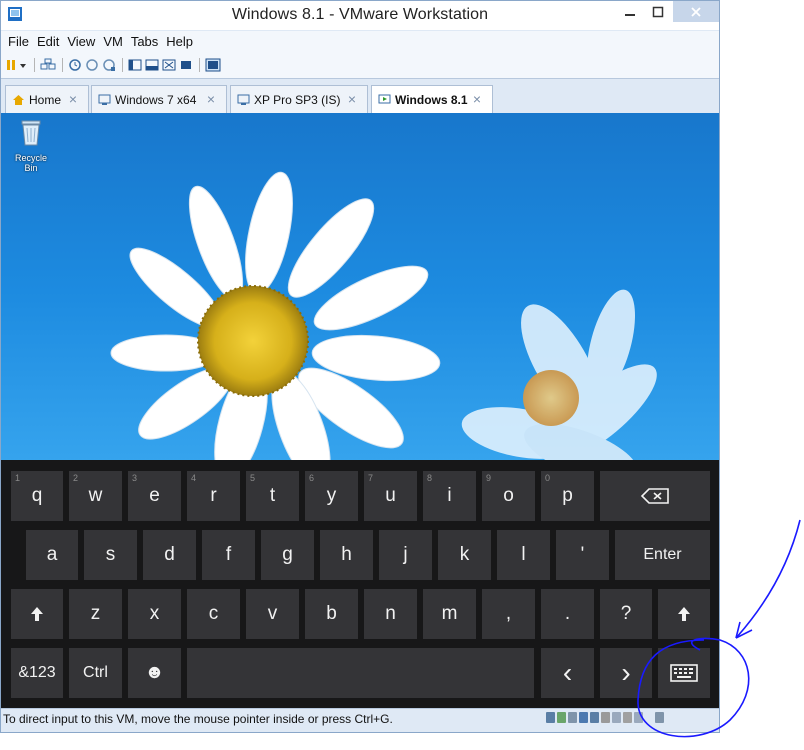  What do you see at coordinates (658, 11) in the screenshot?
I see `maximize-button` at bounding box center [658, 11].